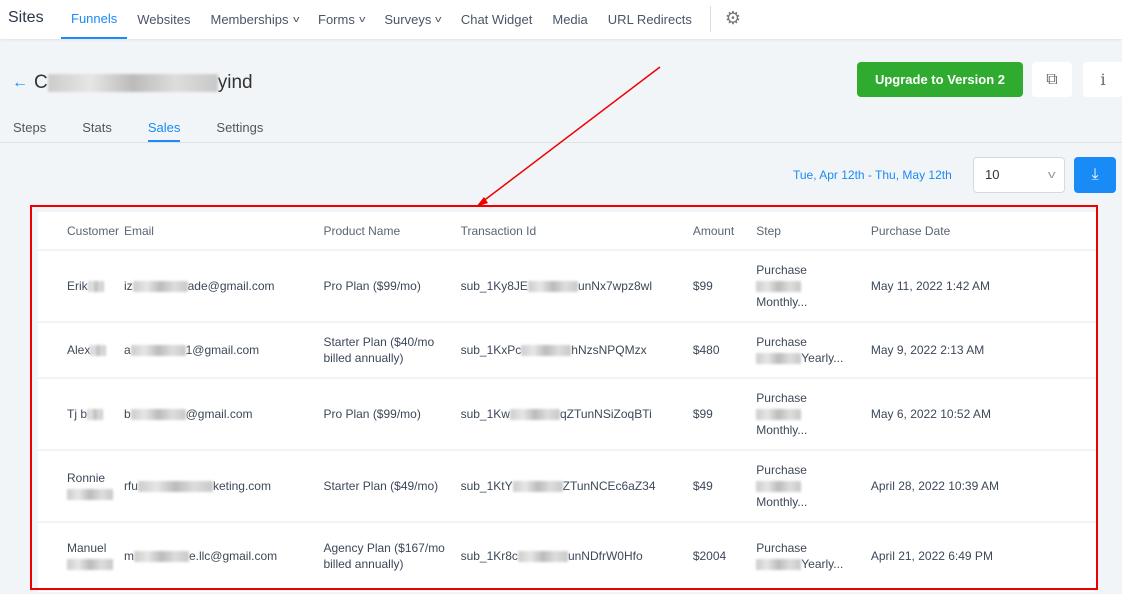 The image size is (1122, 594). I want to click on tab-sales: Sales, so click(164, 131).